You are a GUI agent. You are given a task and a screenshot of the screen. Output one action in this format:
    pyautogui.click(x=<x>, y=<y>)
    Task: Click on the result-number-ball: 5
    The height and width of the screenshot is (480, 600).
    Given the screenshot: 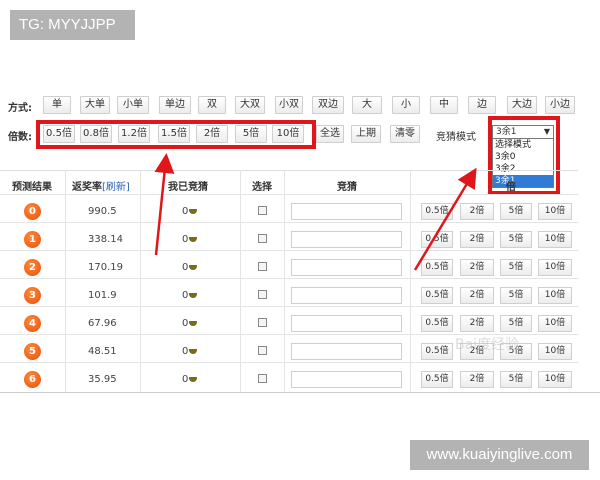 What is the action you would take?
    pyautogui.click(x=32, y=351)
    